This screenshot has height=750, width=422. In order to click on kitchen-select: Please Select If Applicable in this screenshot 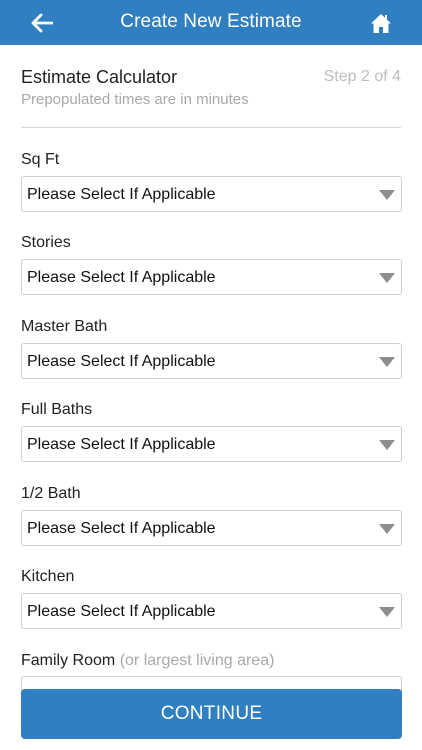, I will do `click(211, 611)`.